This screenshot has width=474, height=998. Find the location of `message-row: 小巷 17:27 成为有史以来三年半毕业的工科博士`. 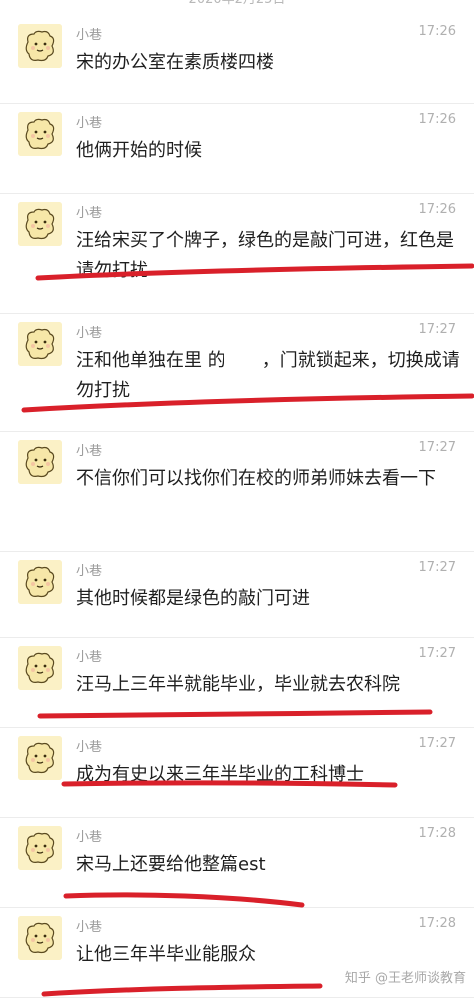

message-row: 小巷 17:27 成为有史以来三年半毕业的工科博士 is located at coordinates (237, 773).